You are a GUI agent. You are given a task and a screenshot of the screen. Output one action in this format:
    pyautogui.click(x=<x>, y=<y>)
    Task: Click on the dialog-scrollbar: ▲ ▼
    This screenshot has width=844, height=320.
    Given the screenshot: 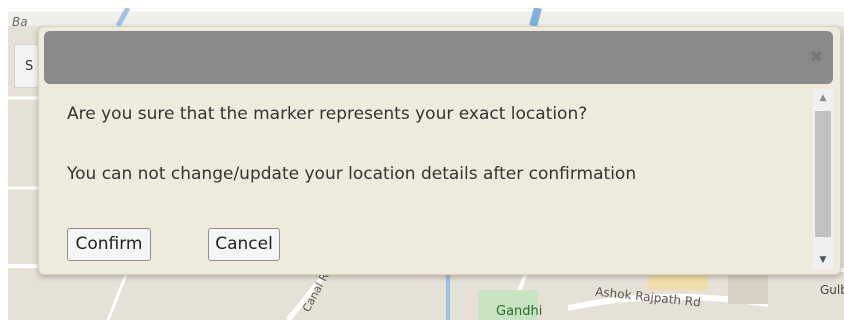 What is the action you would take?
    pyautogui.click(x=823, y=179)
    